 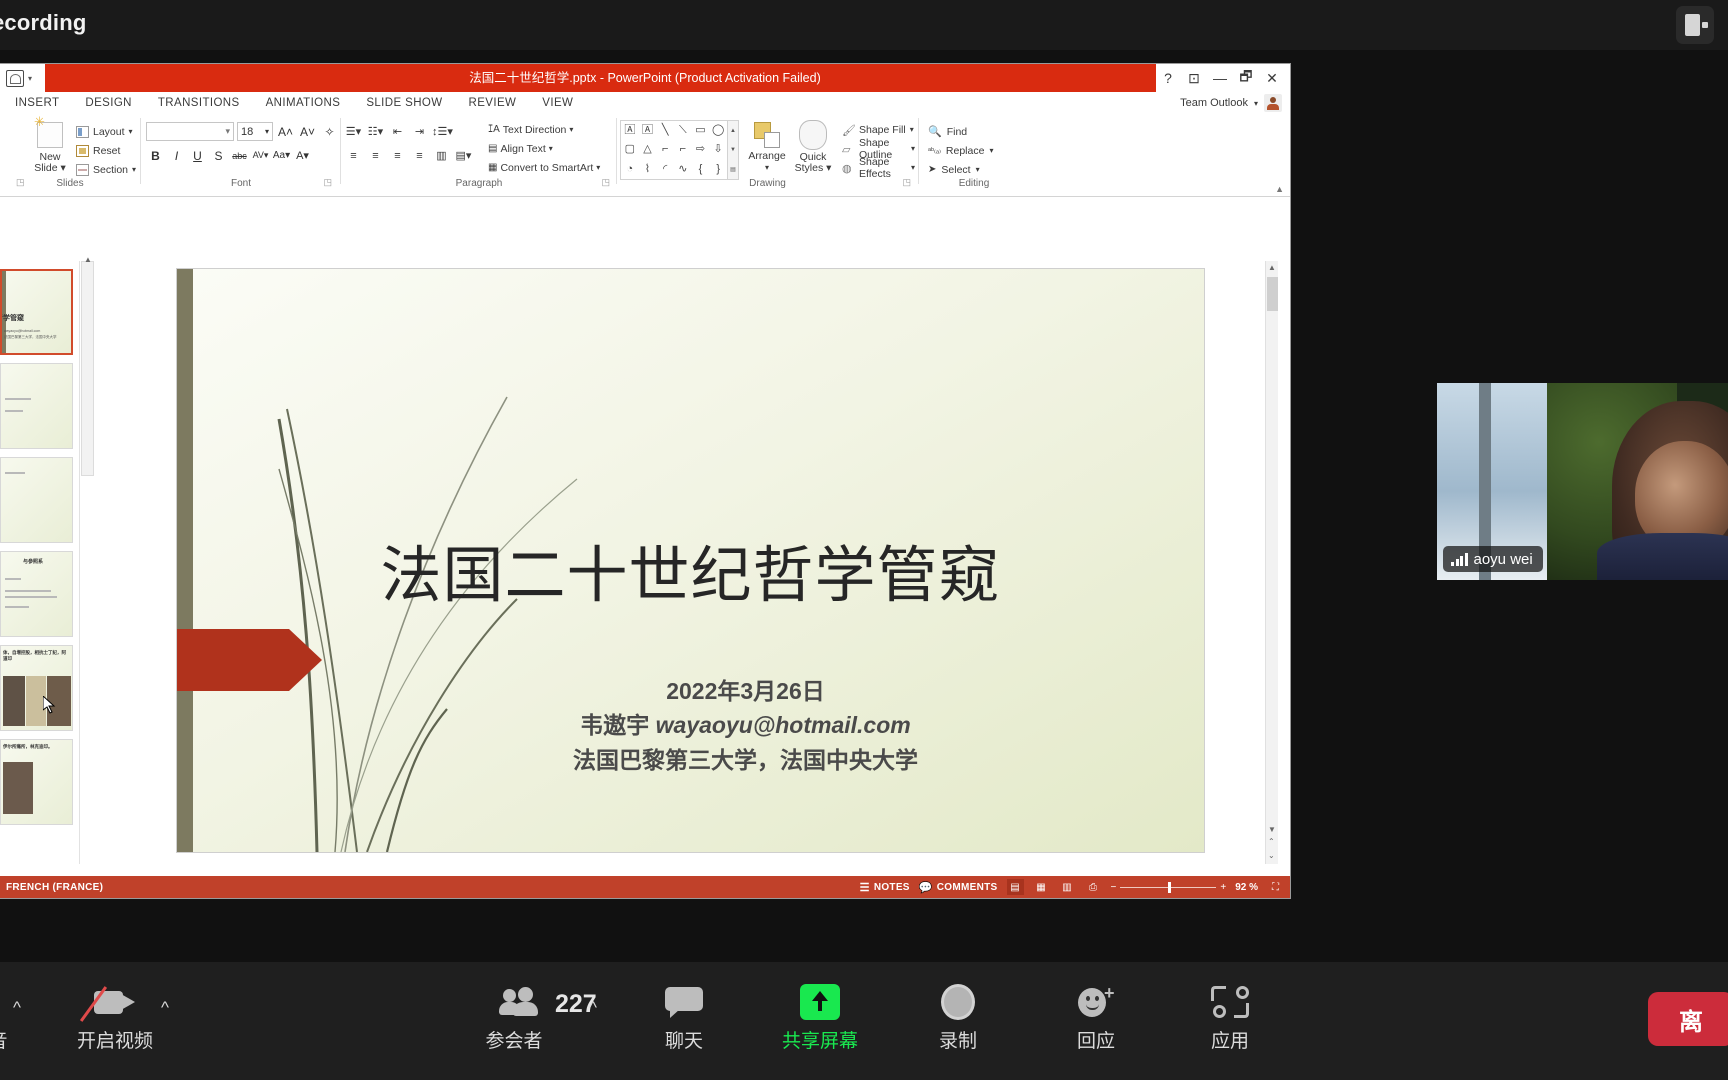 I want to click on scrollbar-thumb, so click(x=1272, y=294).